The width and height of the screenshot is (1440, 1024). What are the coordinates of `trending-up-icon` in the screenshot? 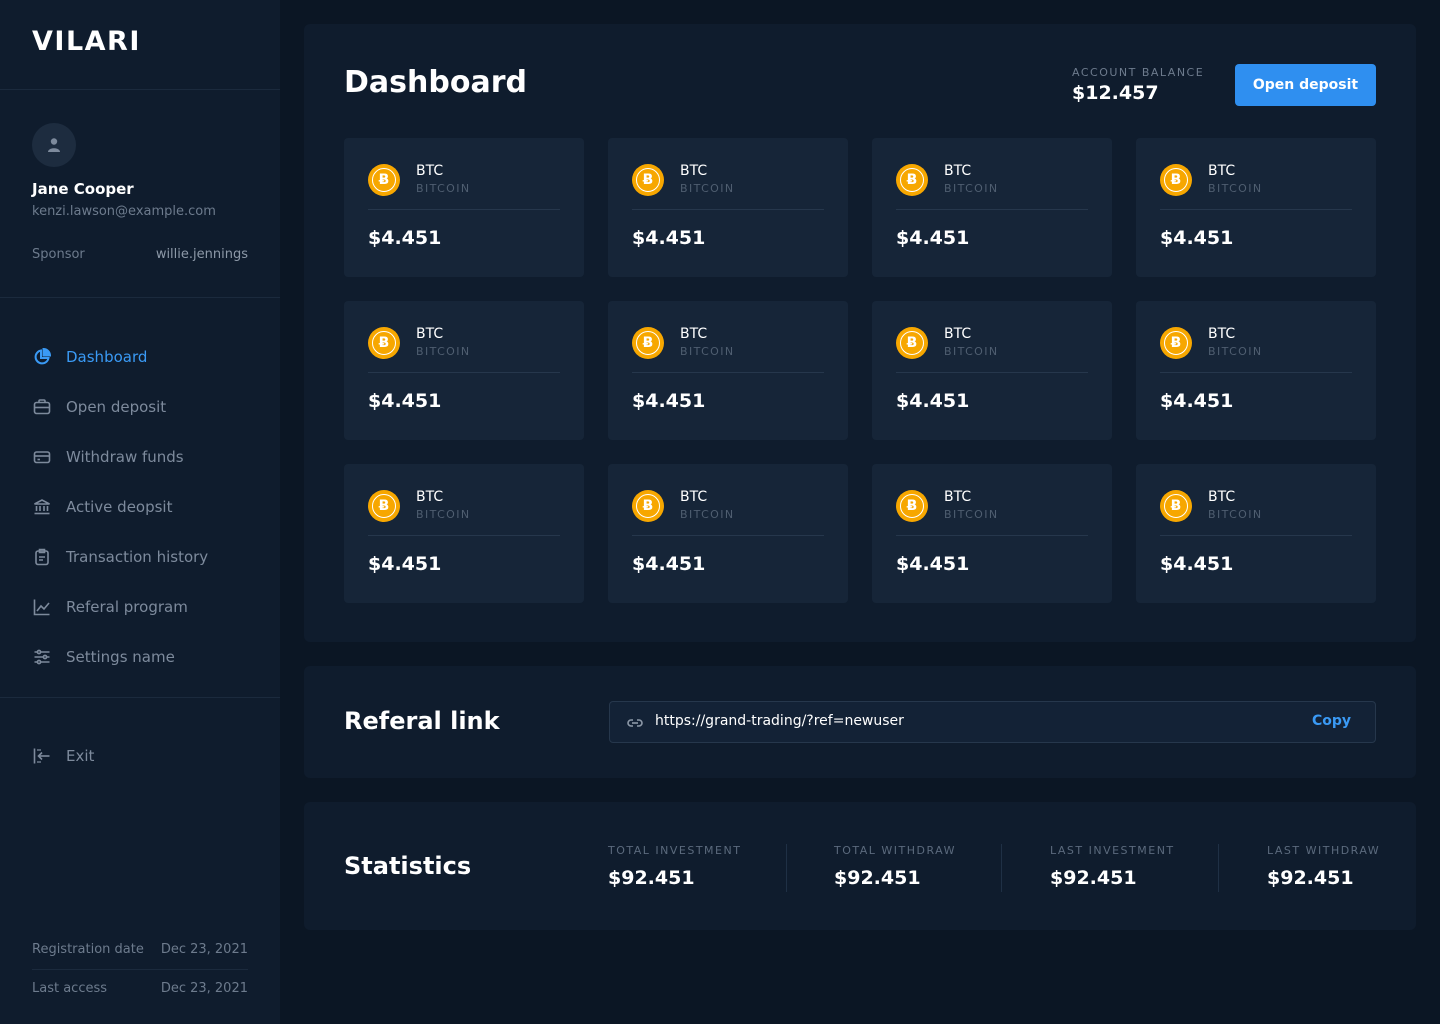 It's located at (42, 607).